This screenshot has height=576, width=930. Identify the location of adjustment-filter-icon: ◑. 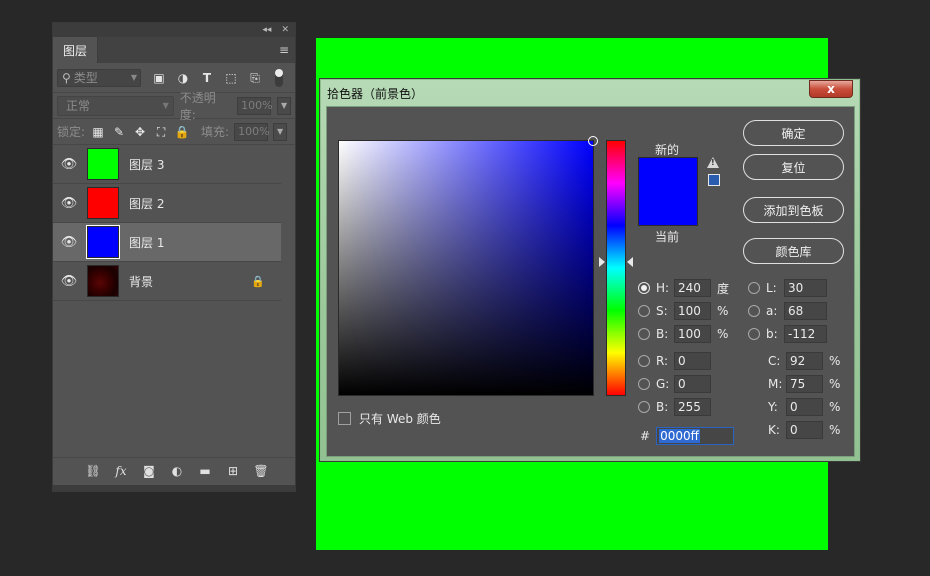
(183, 78).